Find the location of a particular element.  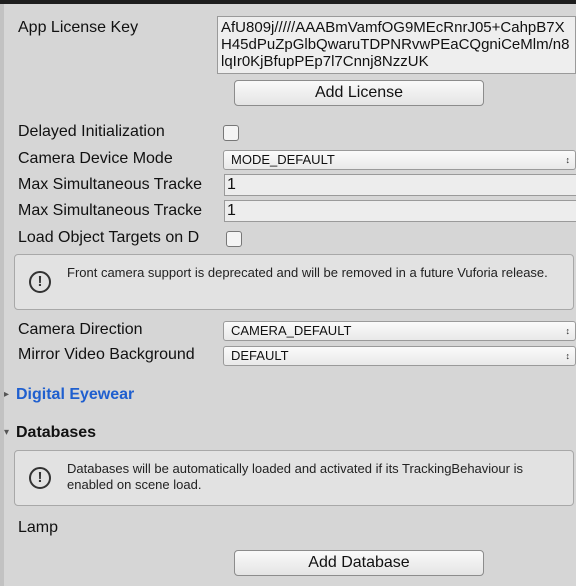

database-item: Lamp is located at coordinates (38, 527).